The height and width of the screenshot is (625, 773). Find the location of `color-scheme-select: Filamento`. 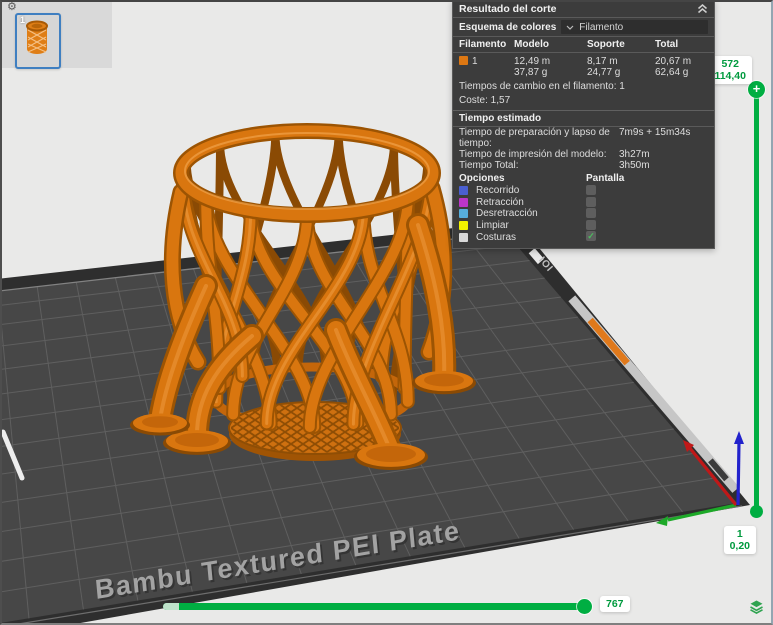

color-scheme-select: Filamento is located at coordinates (634, 27).